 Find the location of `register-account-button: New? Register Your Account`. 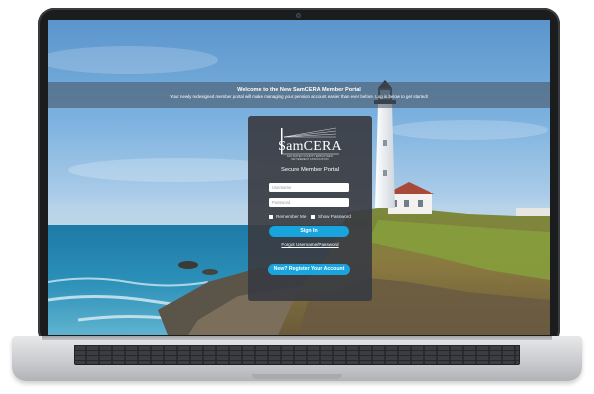

register-account-button: New? Register Your Account is located at coordinates (309, 269).